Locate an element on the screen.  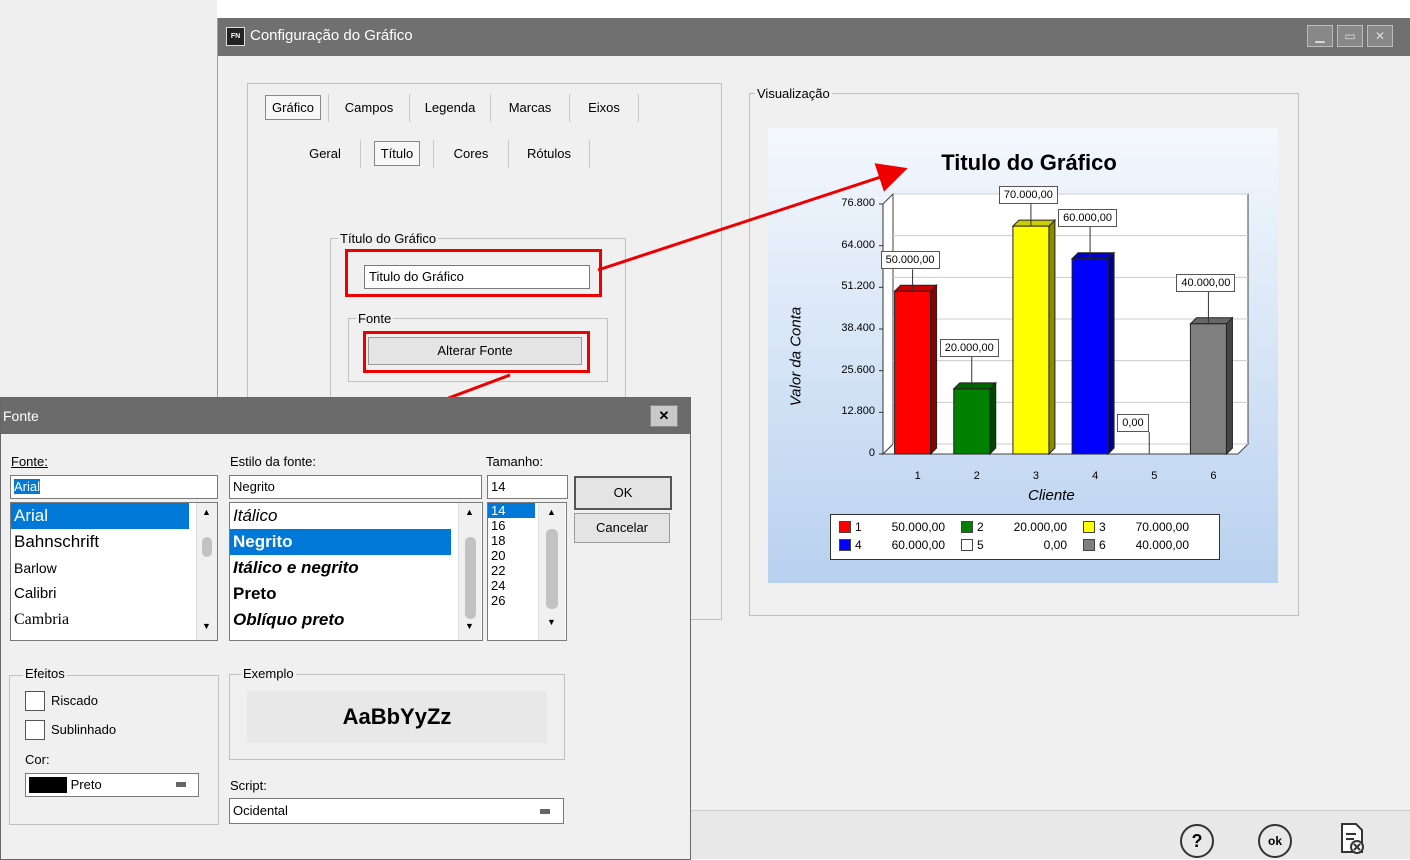
legend-item: 2 20.000,00 is located at coordinates (1022, 527).